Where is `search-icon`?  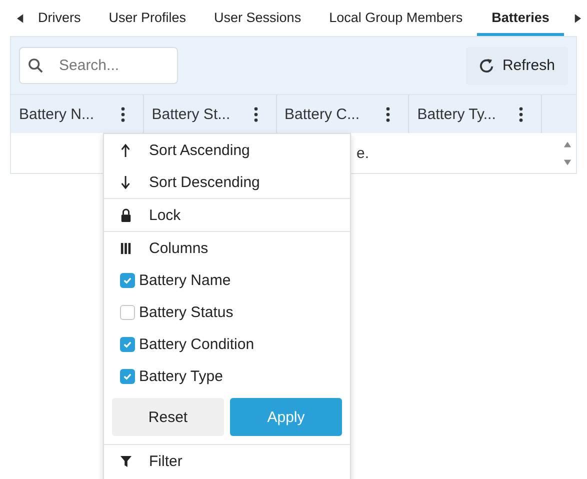
search-icon is located at coordinates (35, 65).